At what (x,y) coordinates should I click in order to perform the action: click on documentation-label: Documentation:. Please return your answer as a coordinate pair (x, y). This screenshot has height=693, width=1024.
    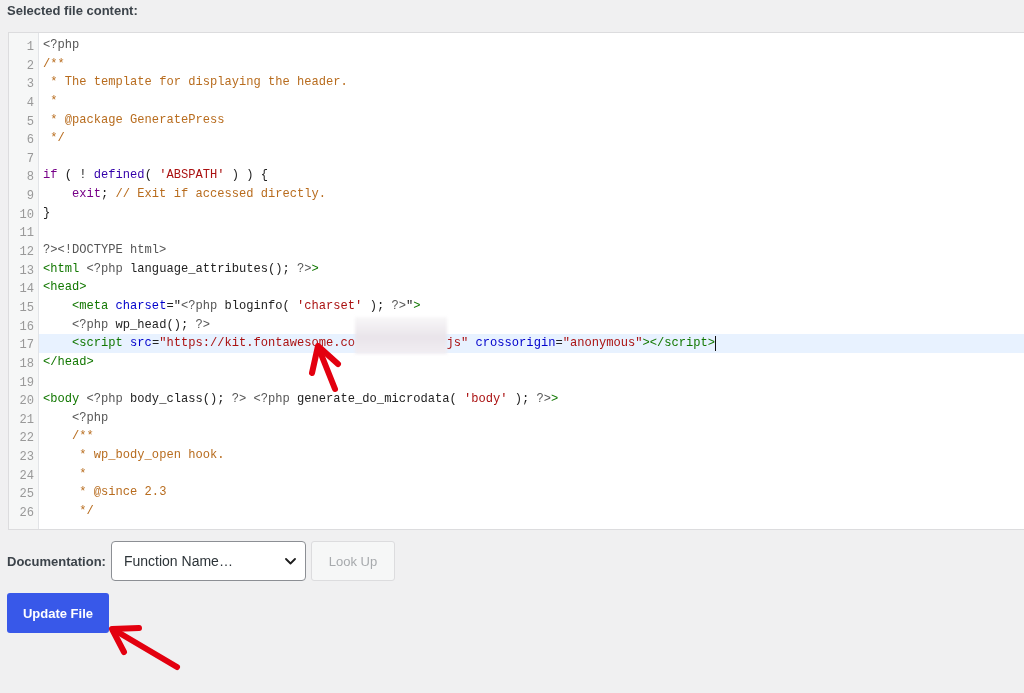
    Looking at the image, I should click on (56, 561).